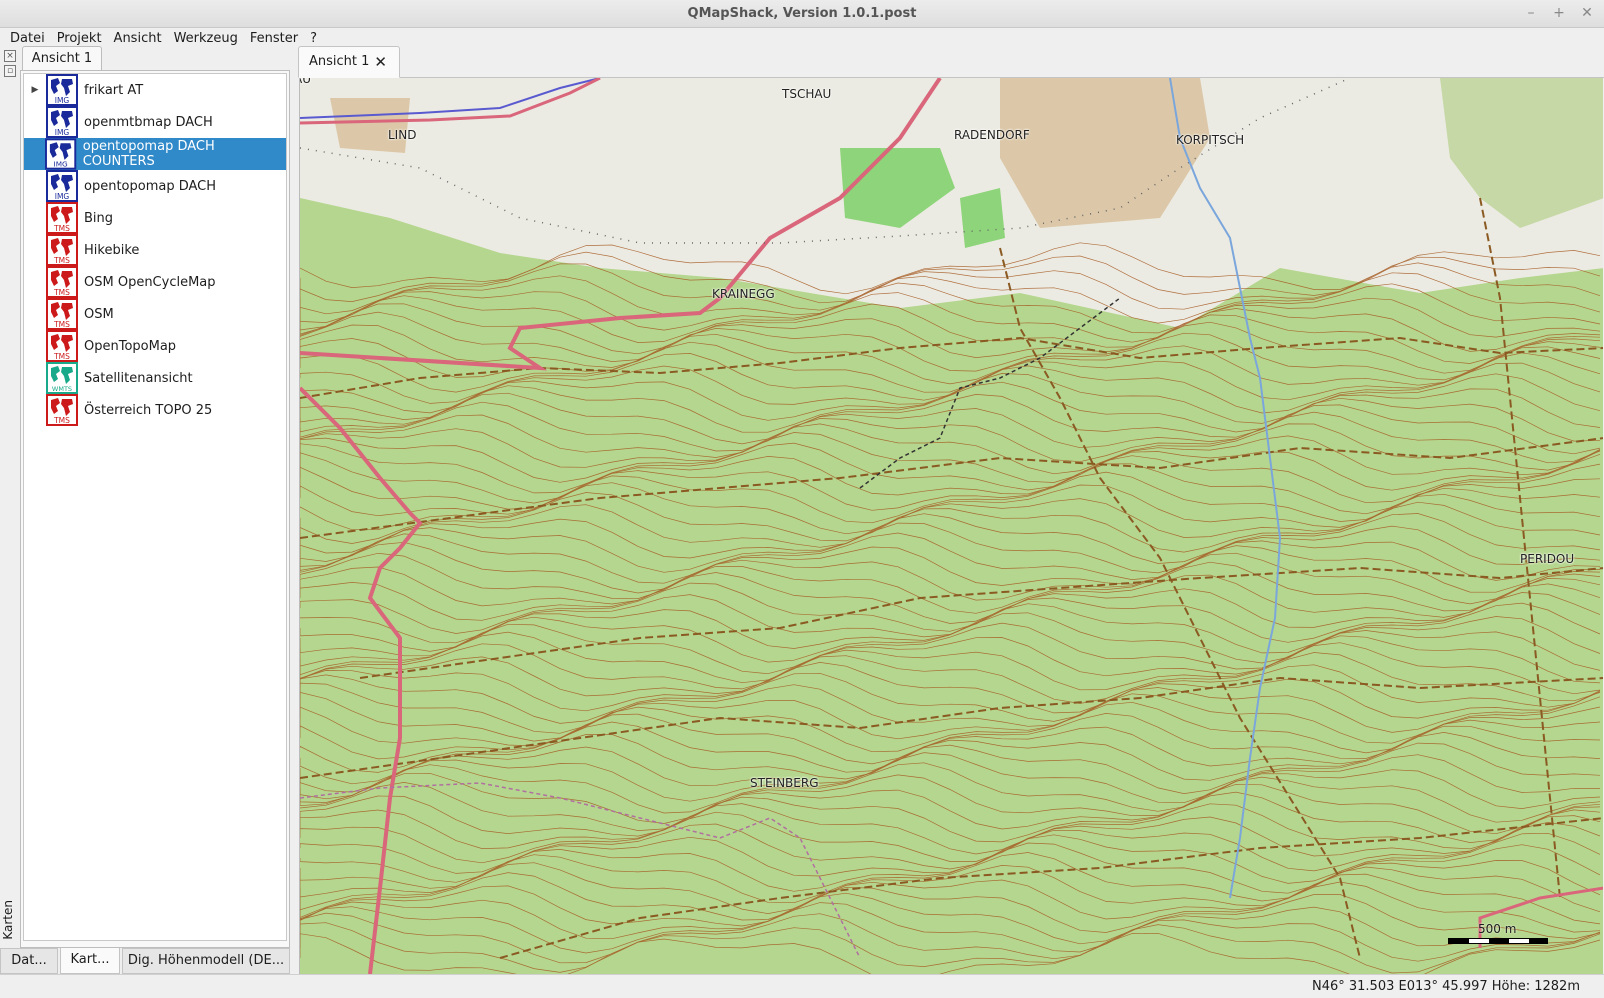 This screenshot has height=998, width=1604. What do you see at coordinates (380, 62) in the screenshot?
I see `close-tab-icon: ✕` at bounding box center [380, 62].